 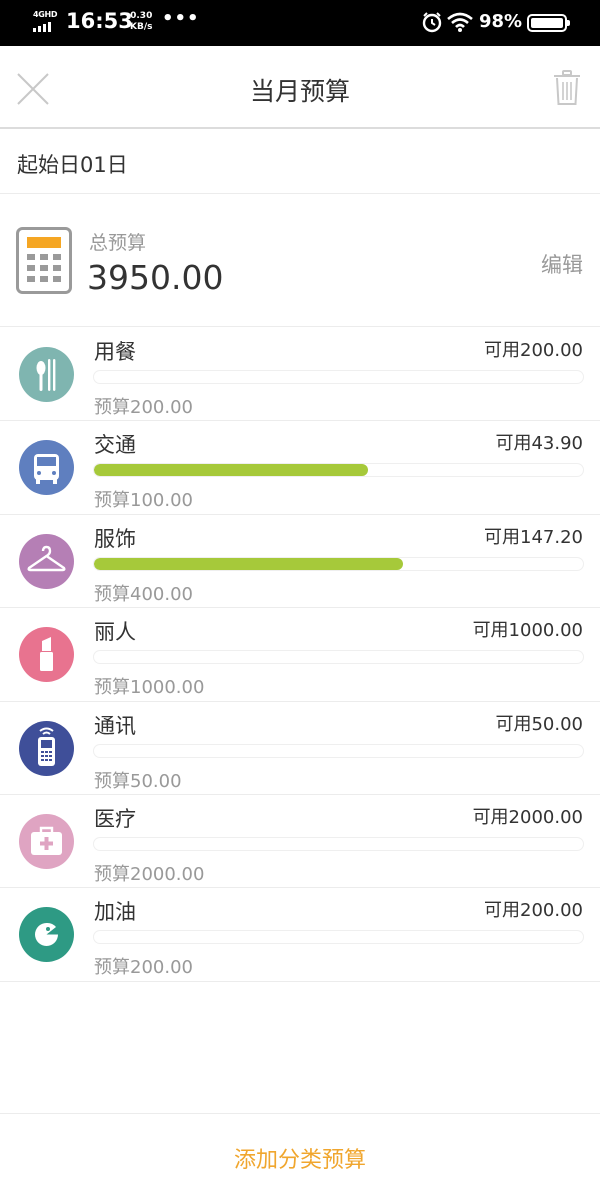 What do you see at coordinates (539, 444) in the screenshot?
I see `category-available: 可用43.90` at bounding box center [539, 444].